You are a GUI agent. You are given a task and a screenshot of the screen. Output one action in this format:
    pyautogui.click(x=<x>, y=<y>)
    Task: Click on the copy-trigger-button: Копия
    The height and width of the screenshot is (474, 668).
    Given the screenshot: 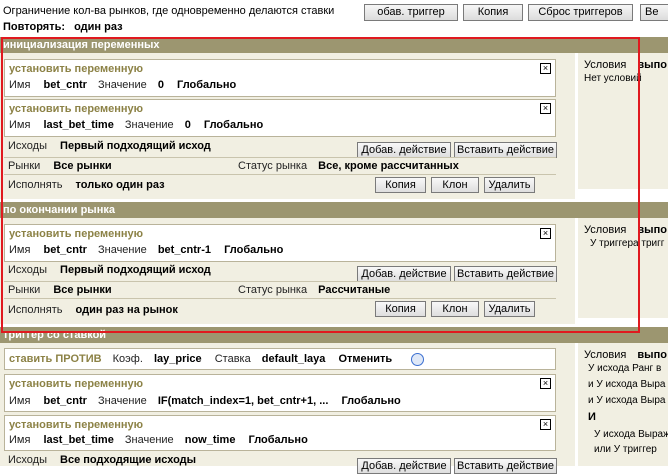 What is the action you would take?
    pyautogui.click(x=493, y=12)
    